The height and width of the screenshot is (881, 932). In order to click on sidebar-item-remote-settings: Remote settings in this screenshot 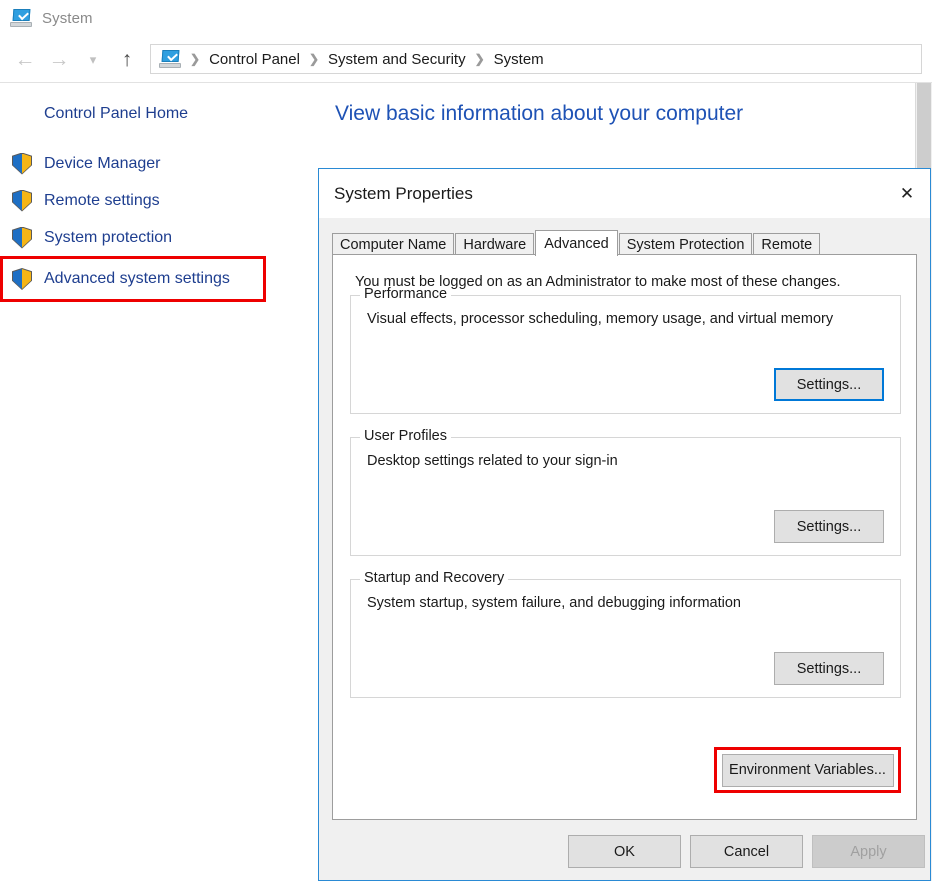, I will do `click(150, 200)`.